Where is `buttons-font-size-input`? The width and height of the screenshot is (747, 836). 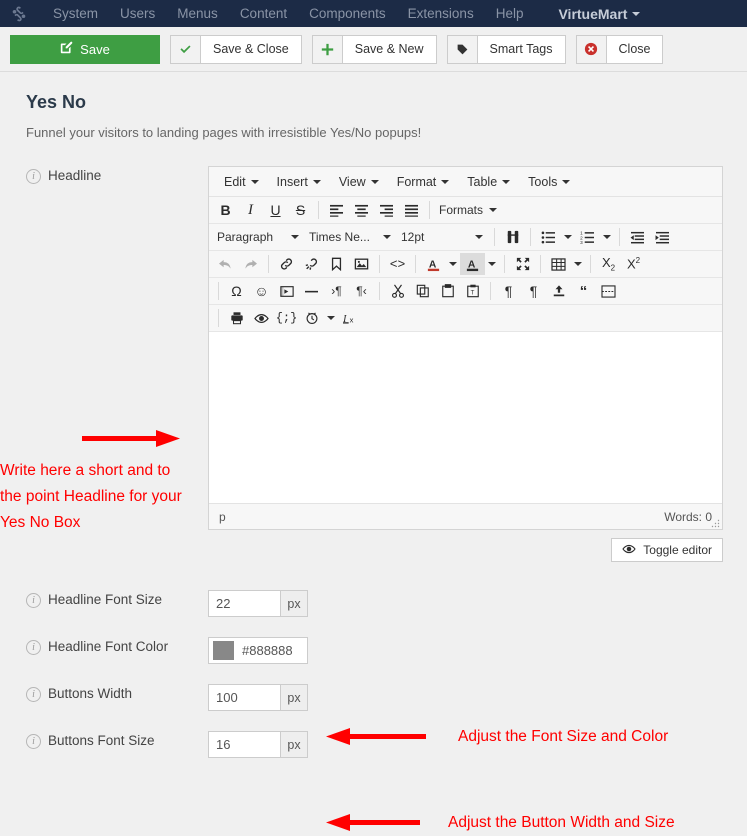 buttons-font-size-input is located at coordinates (244, 744).